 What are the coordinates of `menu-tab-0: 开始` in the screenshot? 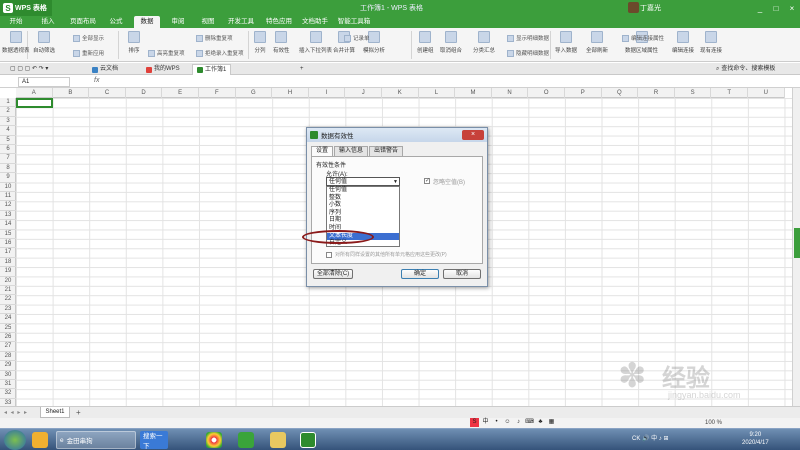 It's located at (16, 22).